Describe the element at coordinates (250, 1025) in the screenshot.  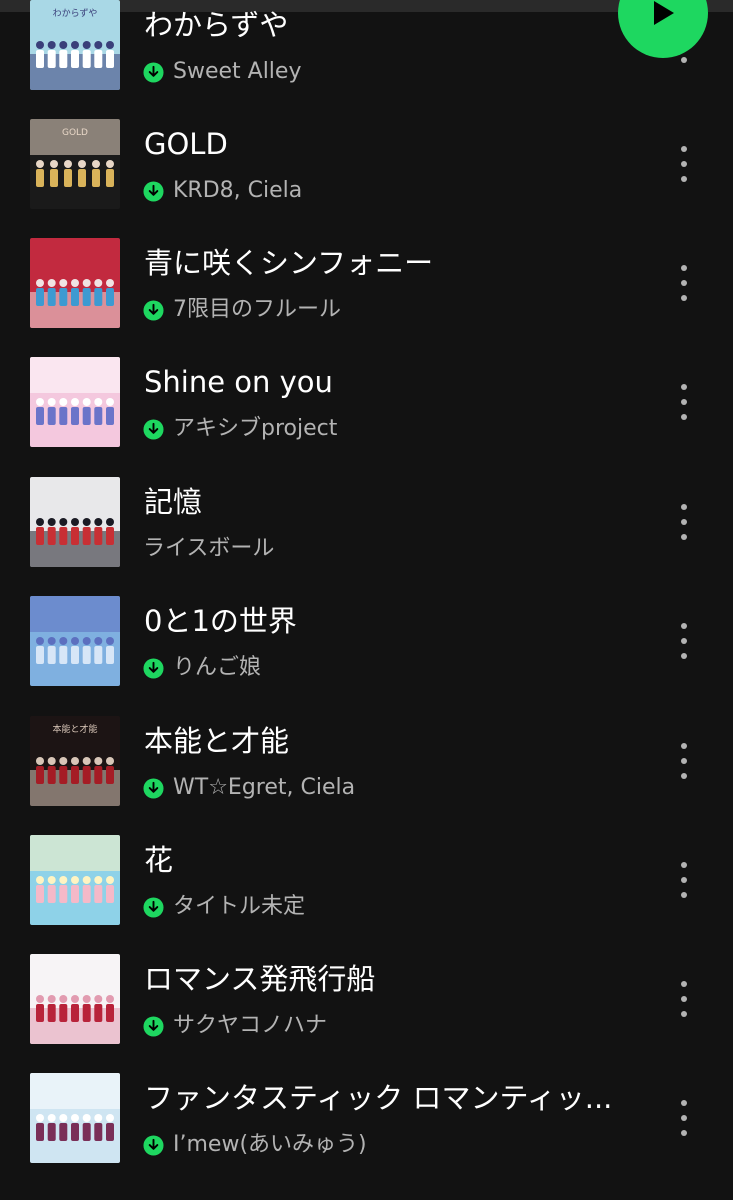
I see `track-artist: サクヤコノハナ` at that location.